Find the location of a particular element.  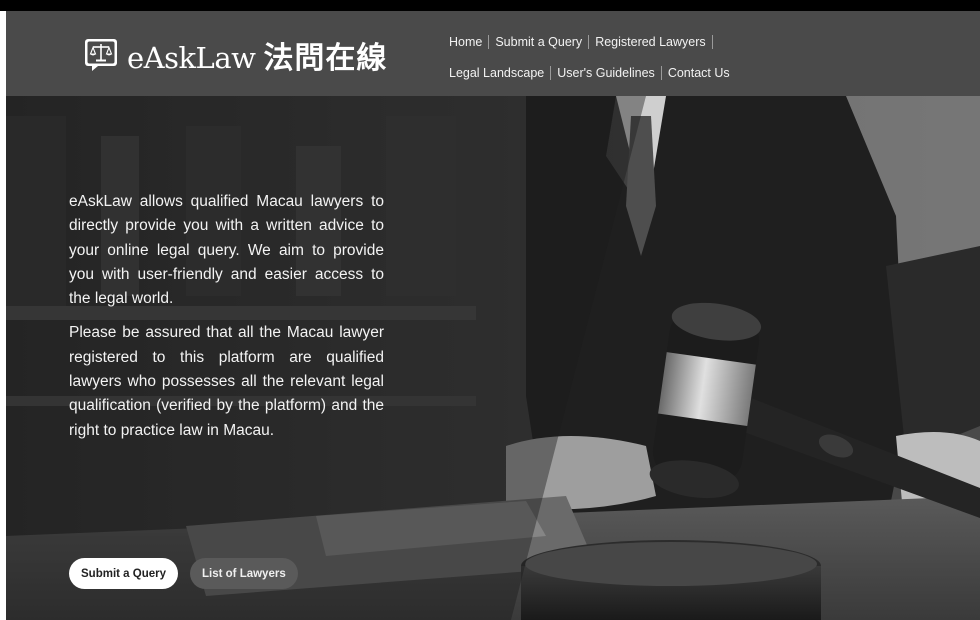

submit-query-button: Submit a Query is located at coordinates (123, 573).